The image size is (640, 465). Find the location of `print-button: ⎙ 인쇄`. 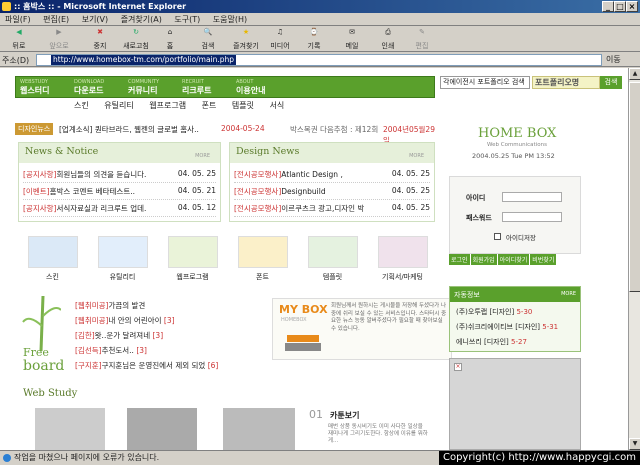

print-button: ⎙ 인쇄 is located at coordinates (388, 39).